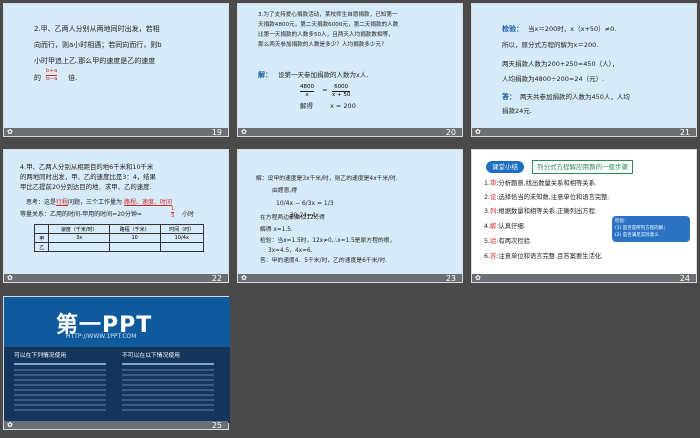 The width and height of the screenshot is (700, 438). I want to click on think-terms: 路程、速度、时间, so click(148, 202).